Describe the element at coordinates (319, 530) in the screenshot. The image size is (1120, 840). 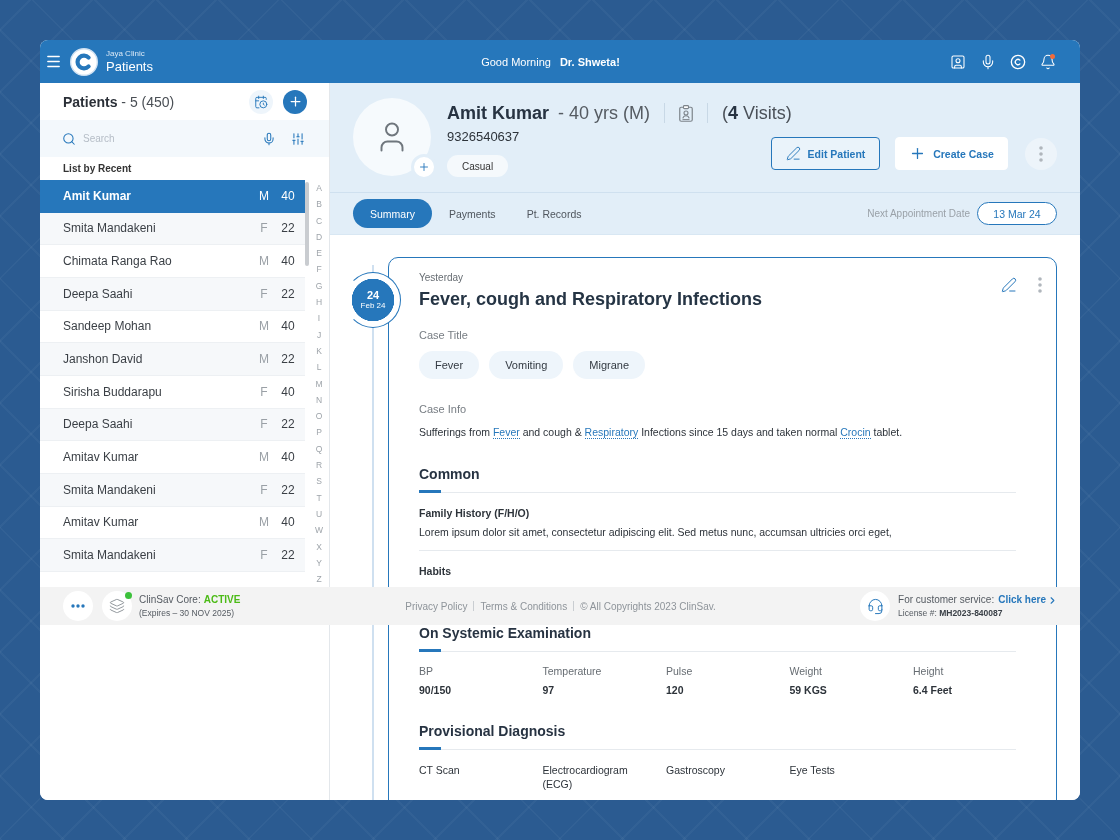
I see `index-letter: W` at that location.